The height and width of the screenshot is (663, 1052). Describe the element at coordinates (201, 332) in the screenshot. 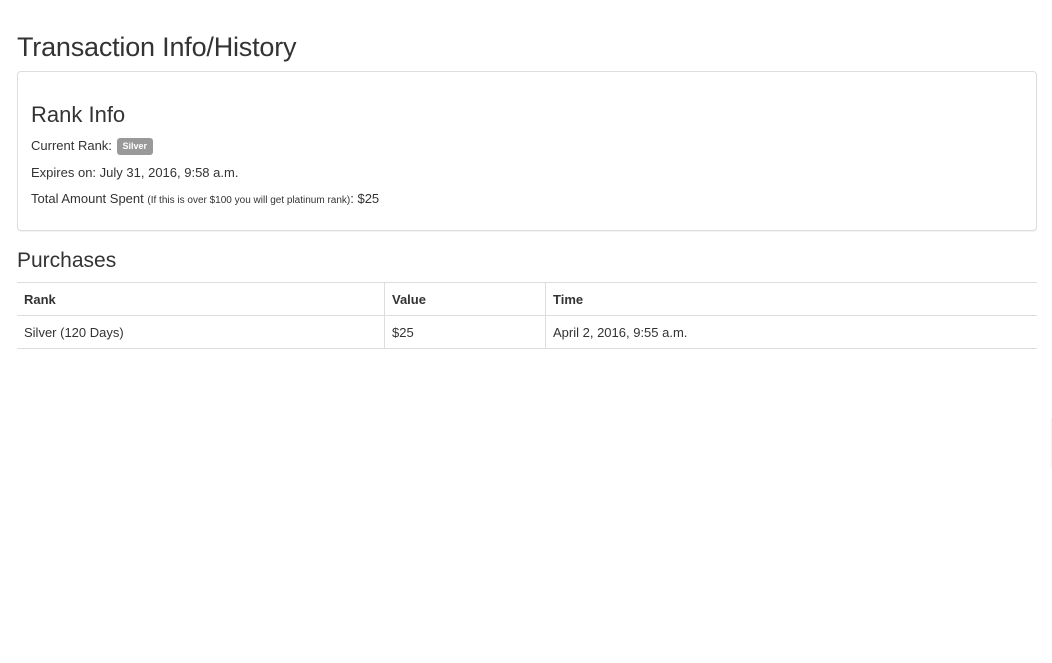

I see `cell-rank: Silver (120 Days)` at that location.